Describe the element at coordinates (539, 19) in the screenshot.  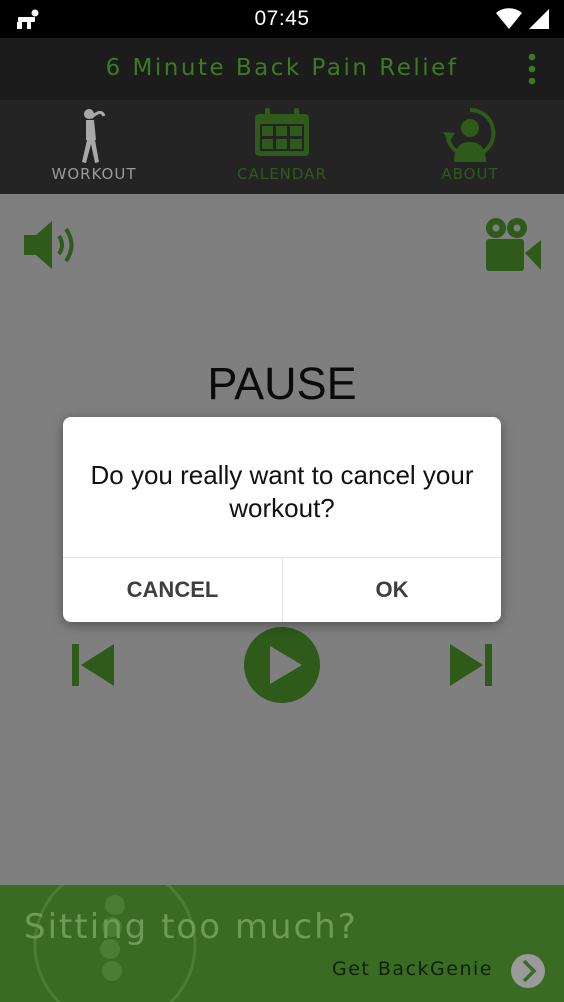
I see `cell-signal-icon` at that location.